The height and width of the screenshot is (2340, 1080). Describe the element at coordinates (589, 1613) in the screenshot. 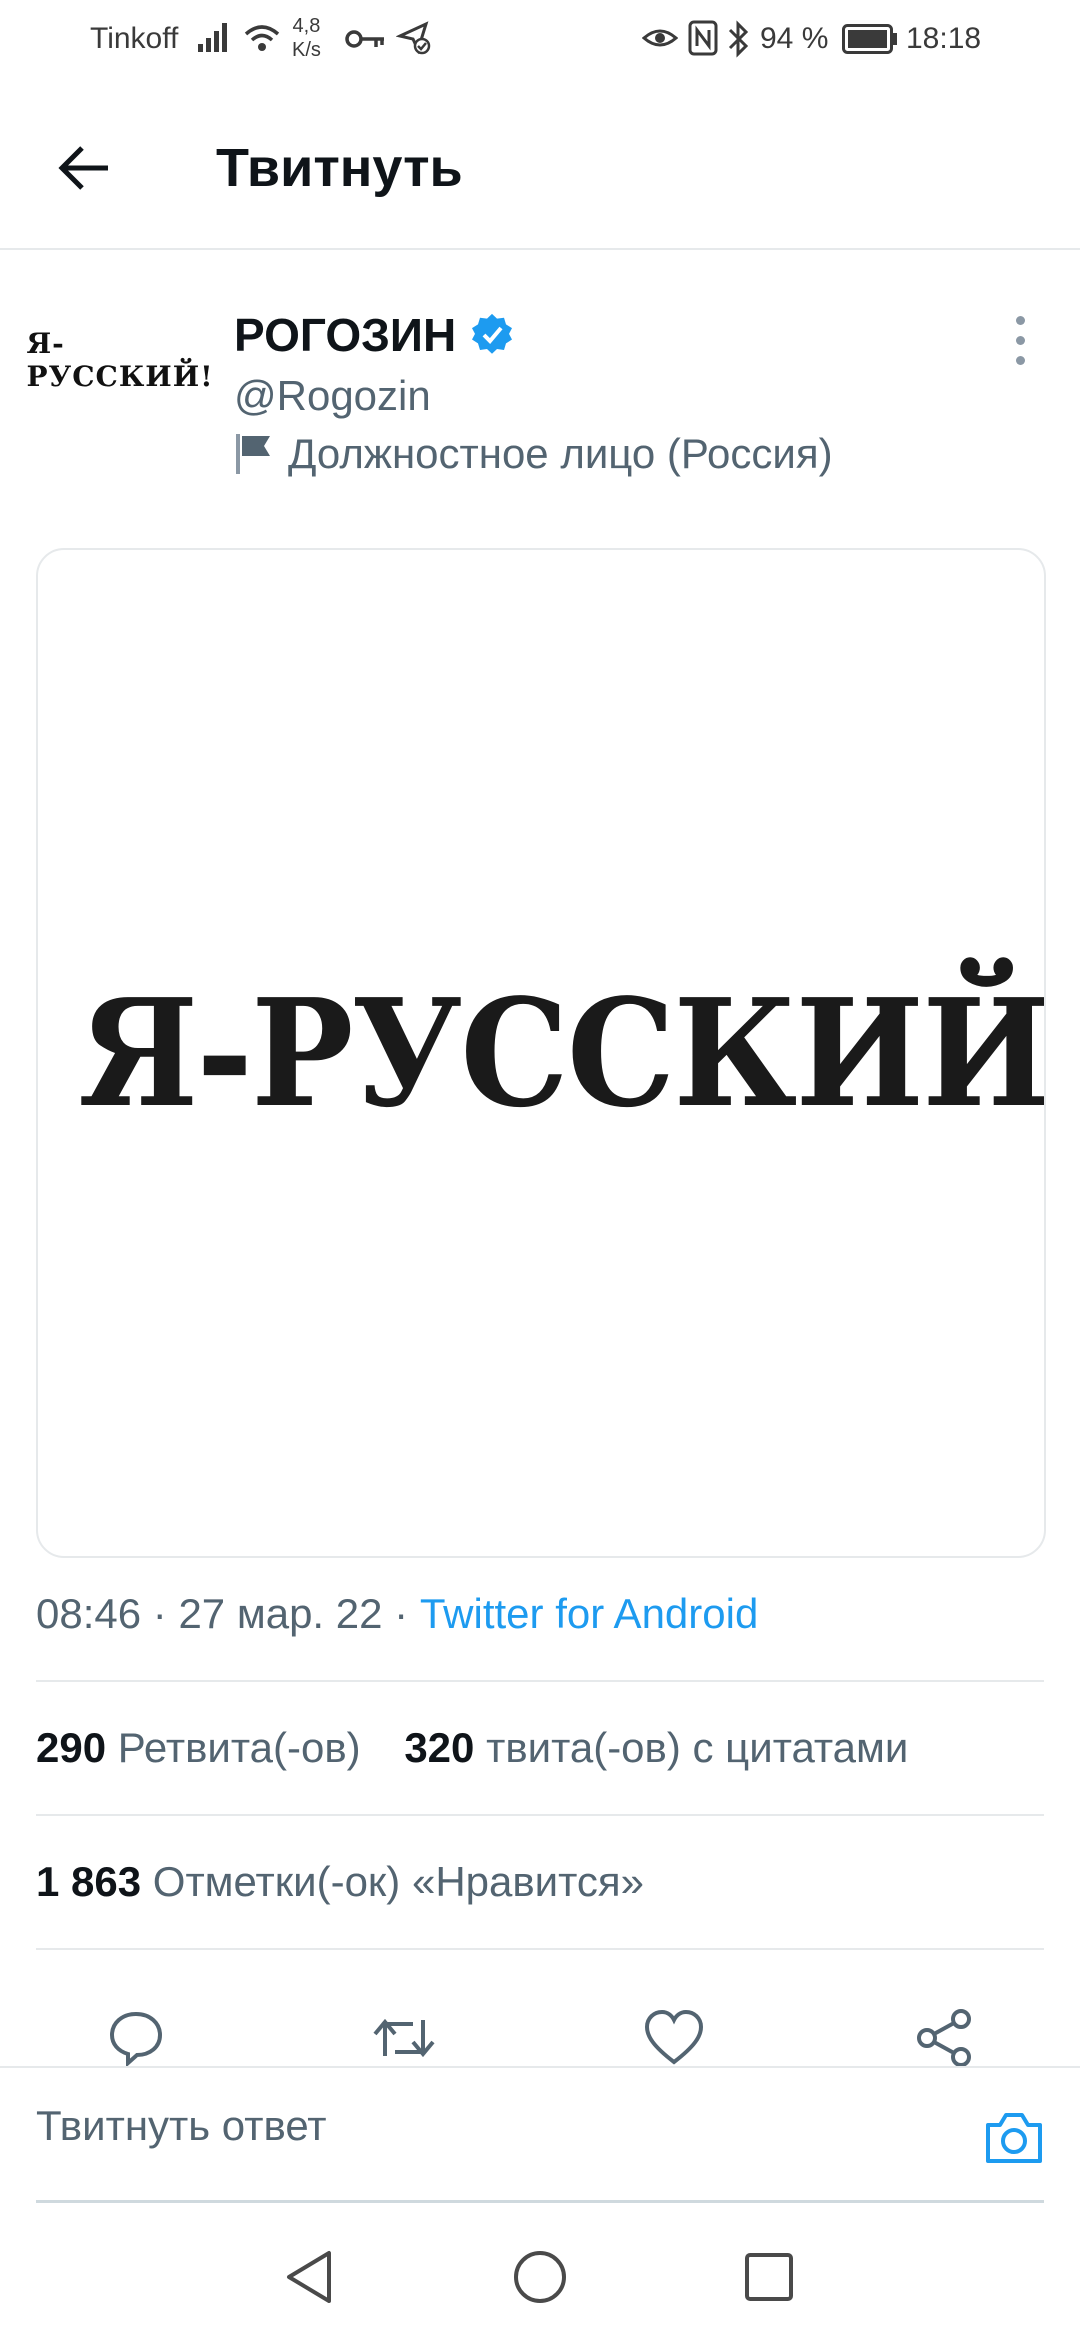

I see `tweet-source-link: Twitter for Android` at that location.